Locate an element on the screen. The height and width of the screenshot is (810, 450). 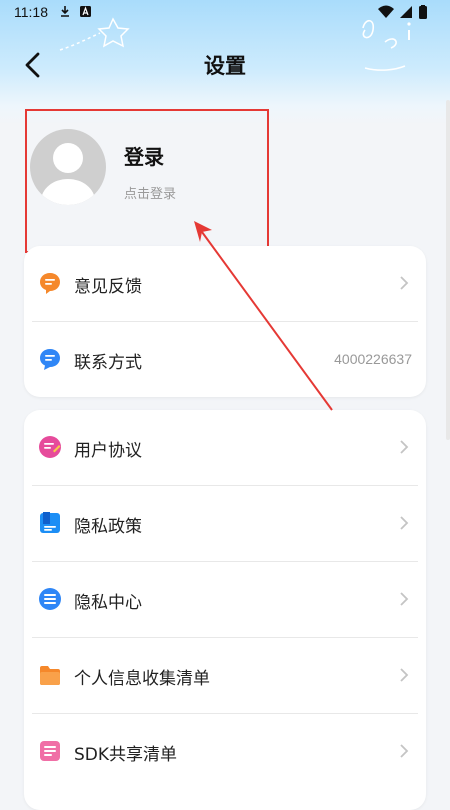
login-title: 登录 is located at coordinates (144, 155).